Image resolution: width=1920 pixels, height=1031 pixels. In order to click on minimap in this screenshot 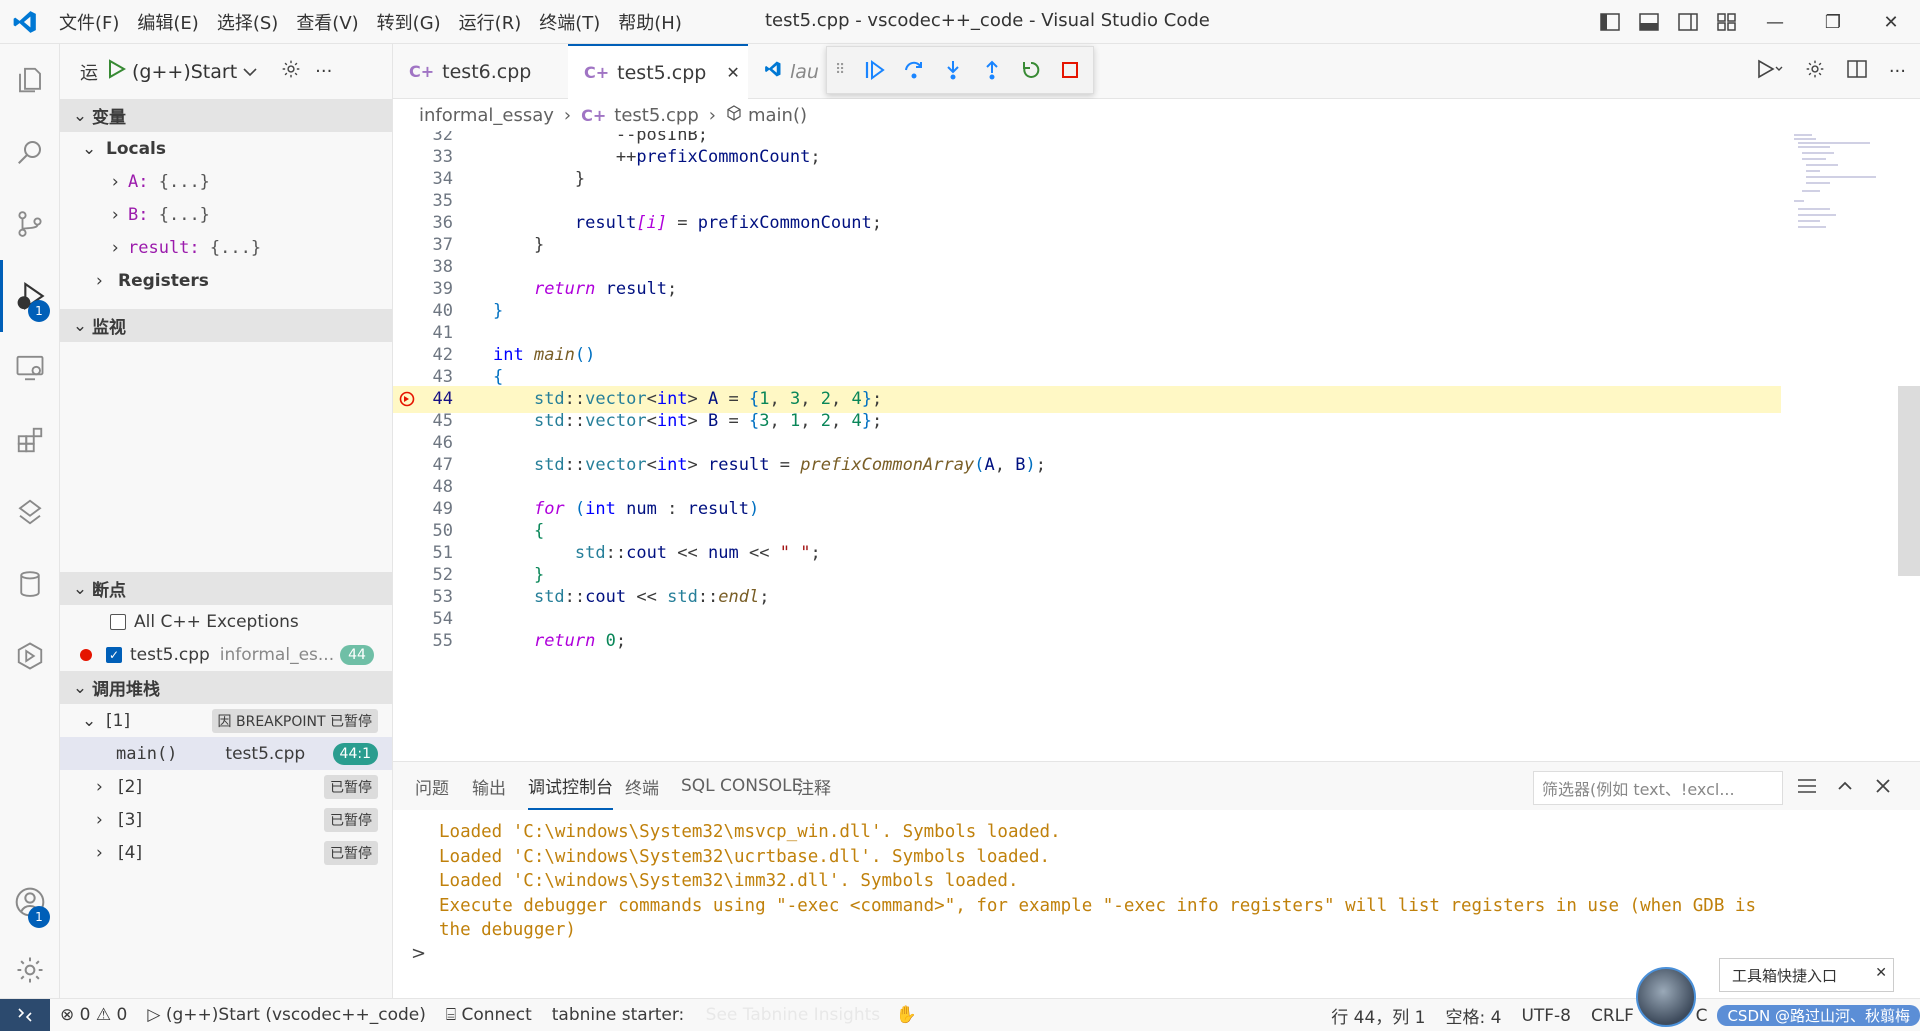, I will do `click(1840, 191)`.